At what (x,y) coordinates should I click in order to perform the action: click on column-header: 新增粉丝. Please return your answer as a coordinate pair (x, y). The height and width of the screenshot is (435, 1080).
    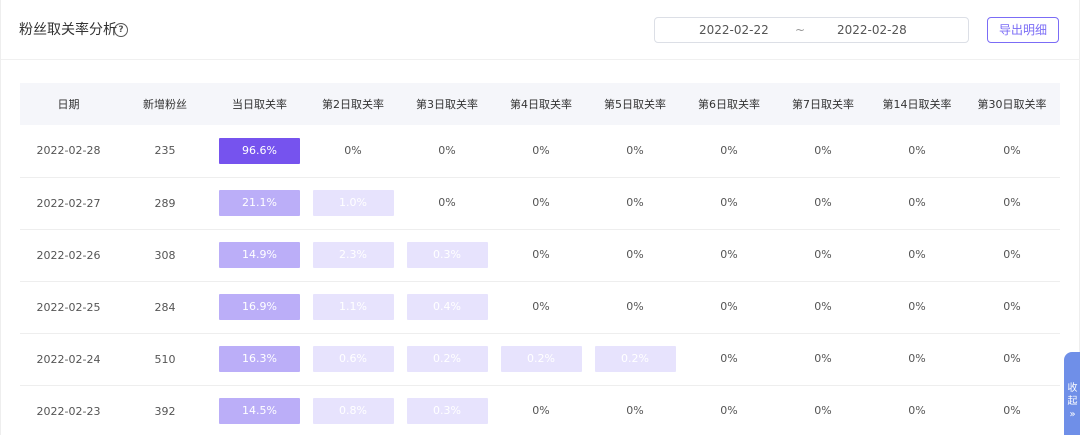
    Looking at the image, I should click on (165, 104).